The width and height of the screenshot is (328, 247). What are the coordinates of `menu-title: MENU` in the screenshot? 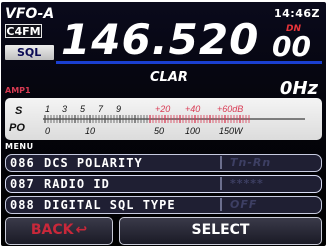 It's located at (19, 146).